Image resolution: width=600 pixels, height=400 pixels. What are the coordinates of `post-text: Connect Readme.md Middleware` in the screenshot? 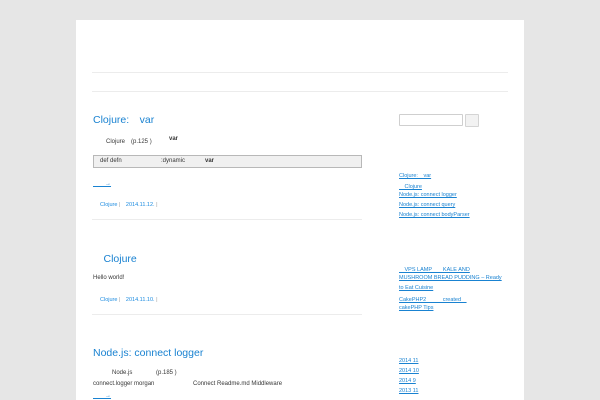 It's located at (238, 384).